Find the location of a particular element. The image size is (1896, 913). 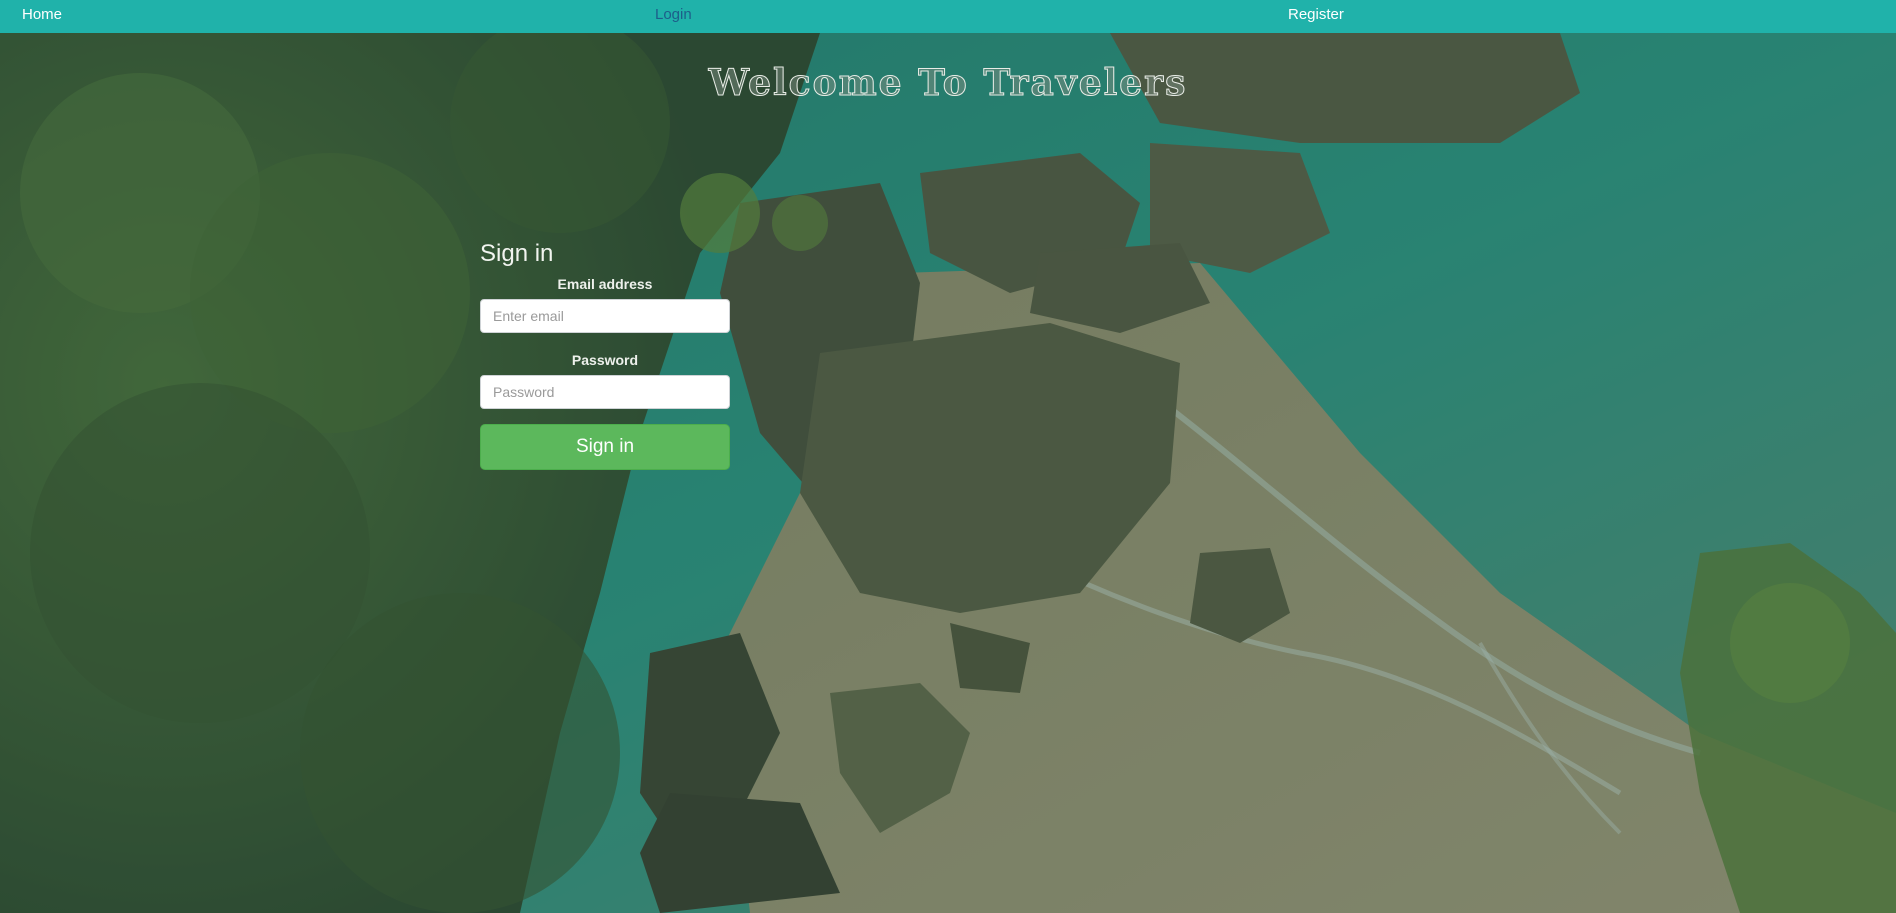

email-group: Email address is located at coordinates (605, 304).